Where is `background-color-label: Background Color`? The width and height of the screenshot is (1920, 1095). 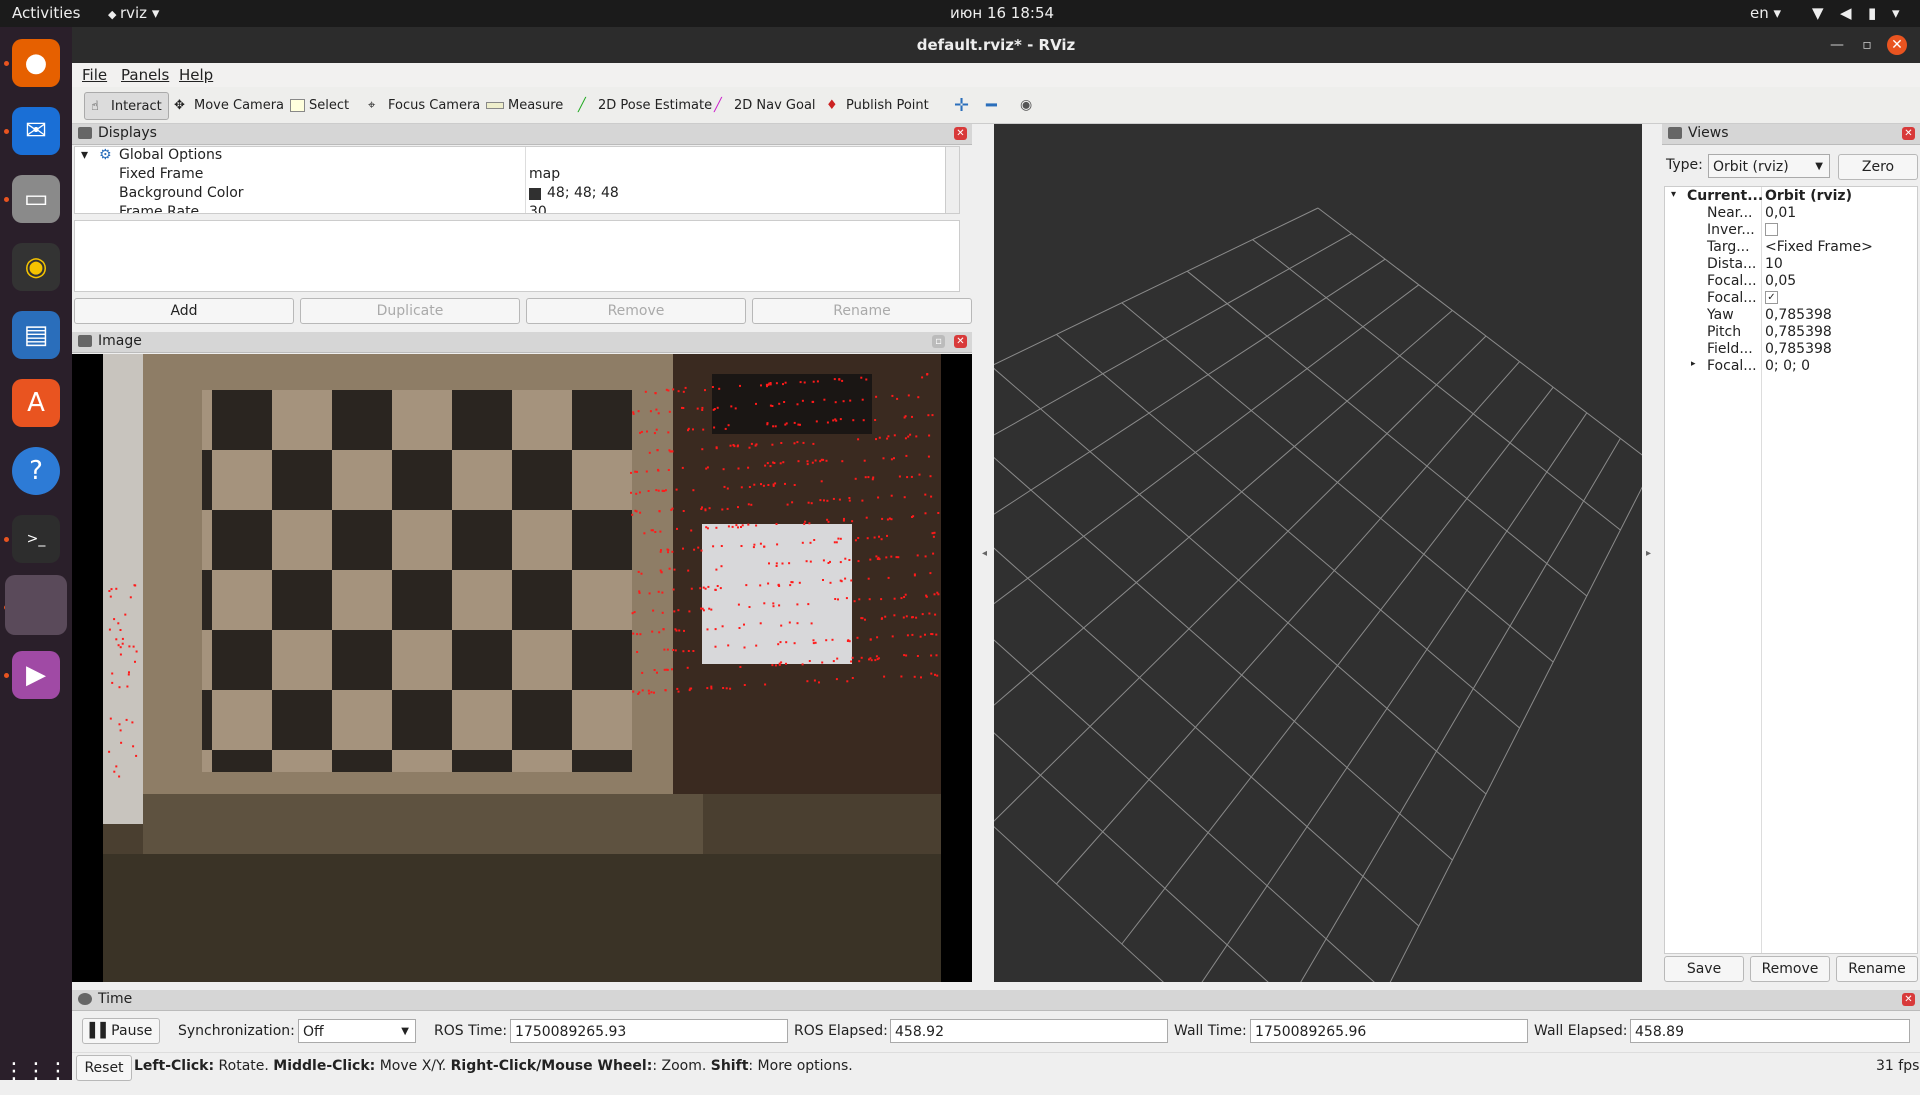 background-color-label: Background Color is located at coordinates (181, 193).